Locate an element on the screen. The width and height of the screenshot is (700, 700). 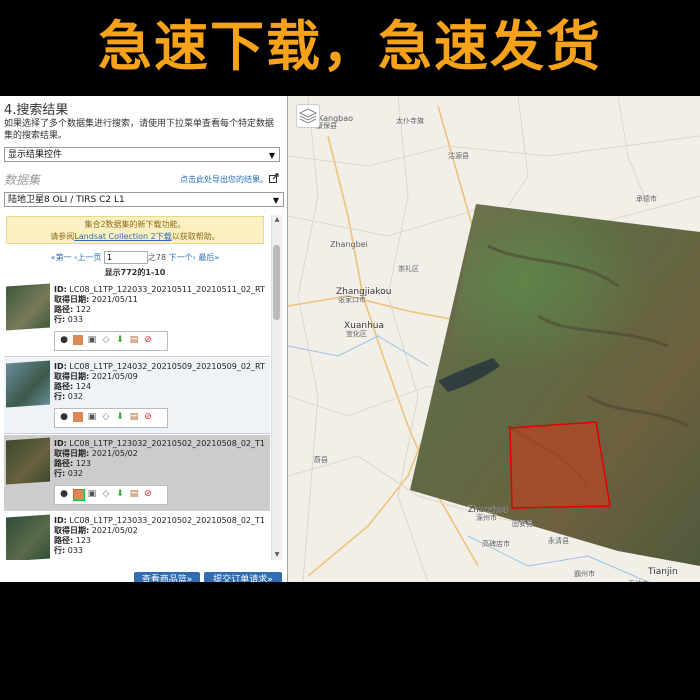
dataset-select: 陆地卫星8 OLI / TIRS C2 L1 ▼ is located at coordinates (144, 199).